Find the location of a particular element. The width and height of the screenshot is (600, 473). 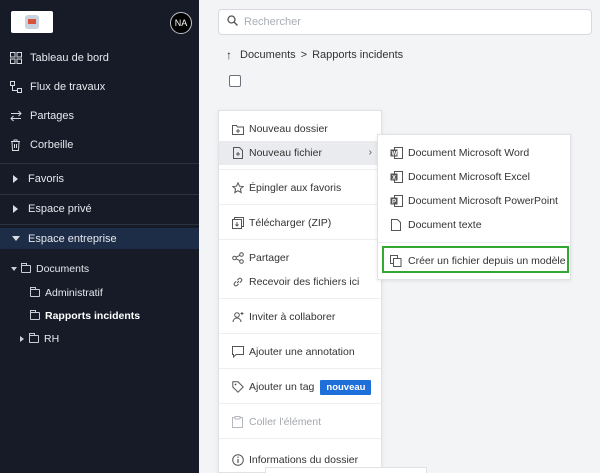

tree-item-rapports-incidents: Rapports incidents is located at coordinates (85, 316).